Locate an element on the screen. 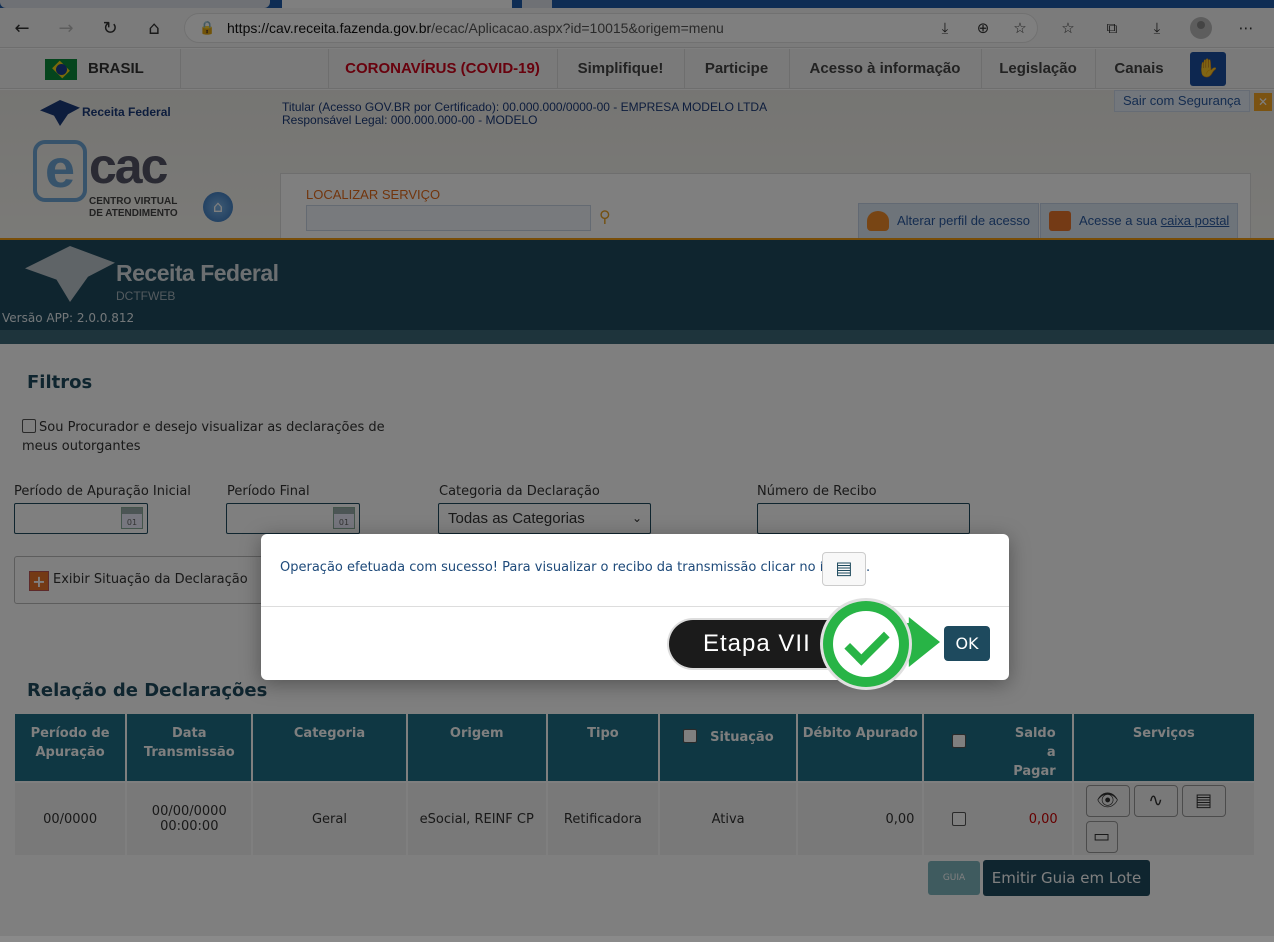  bottom-strip is located at coordinates (637, 939).